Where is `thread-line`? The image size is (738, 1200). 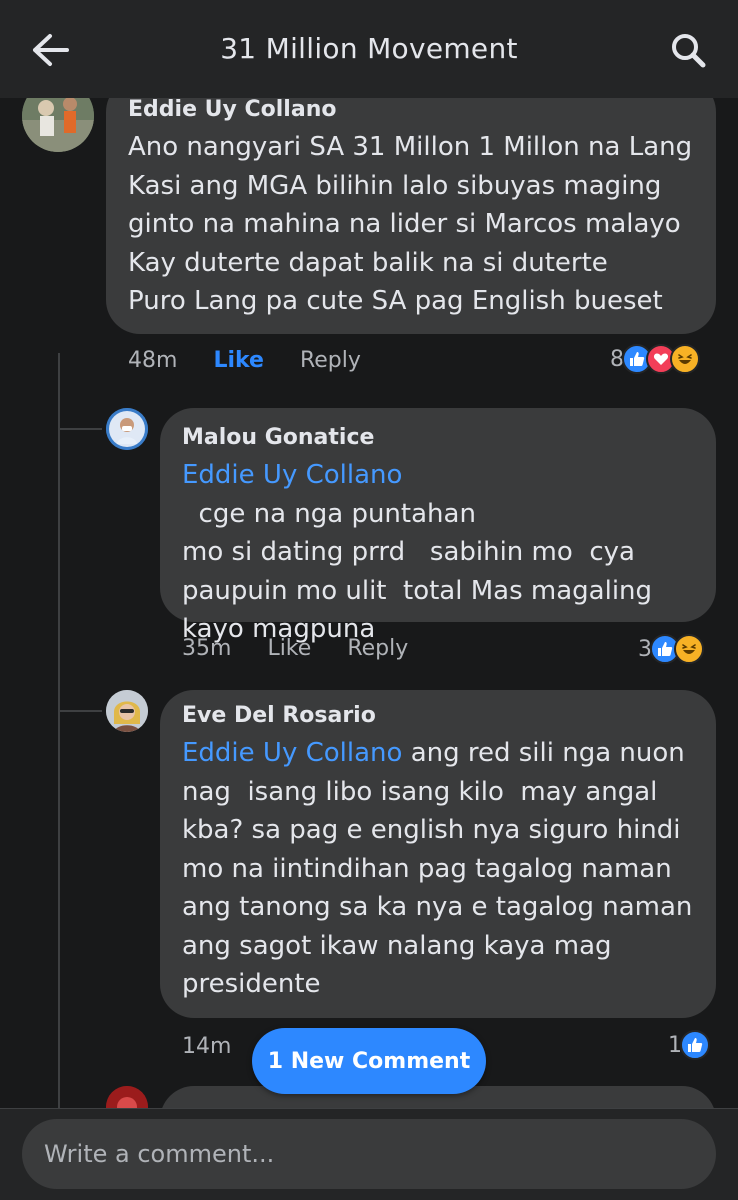
thread-line is located at coordinates (59, 730).